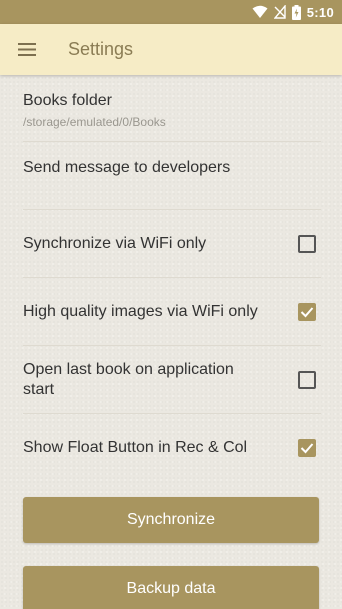 This screenshot has width=342, height=609. I want to click on float-button-checkbox, so click(307, 448).